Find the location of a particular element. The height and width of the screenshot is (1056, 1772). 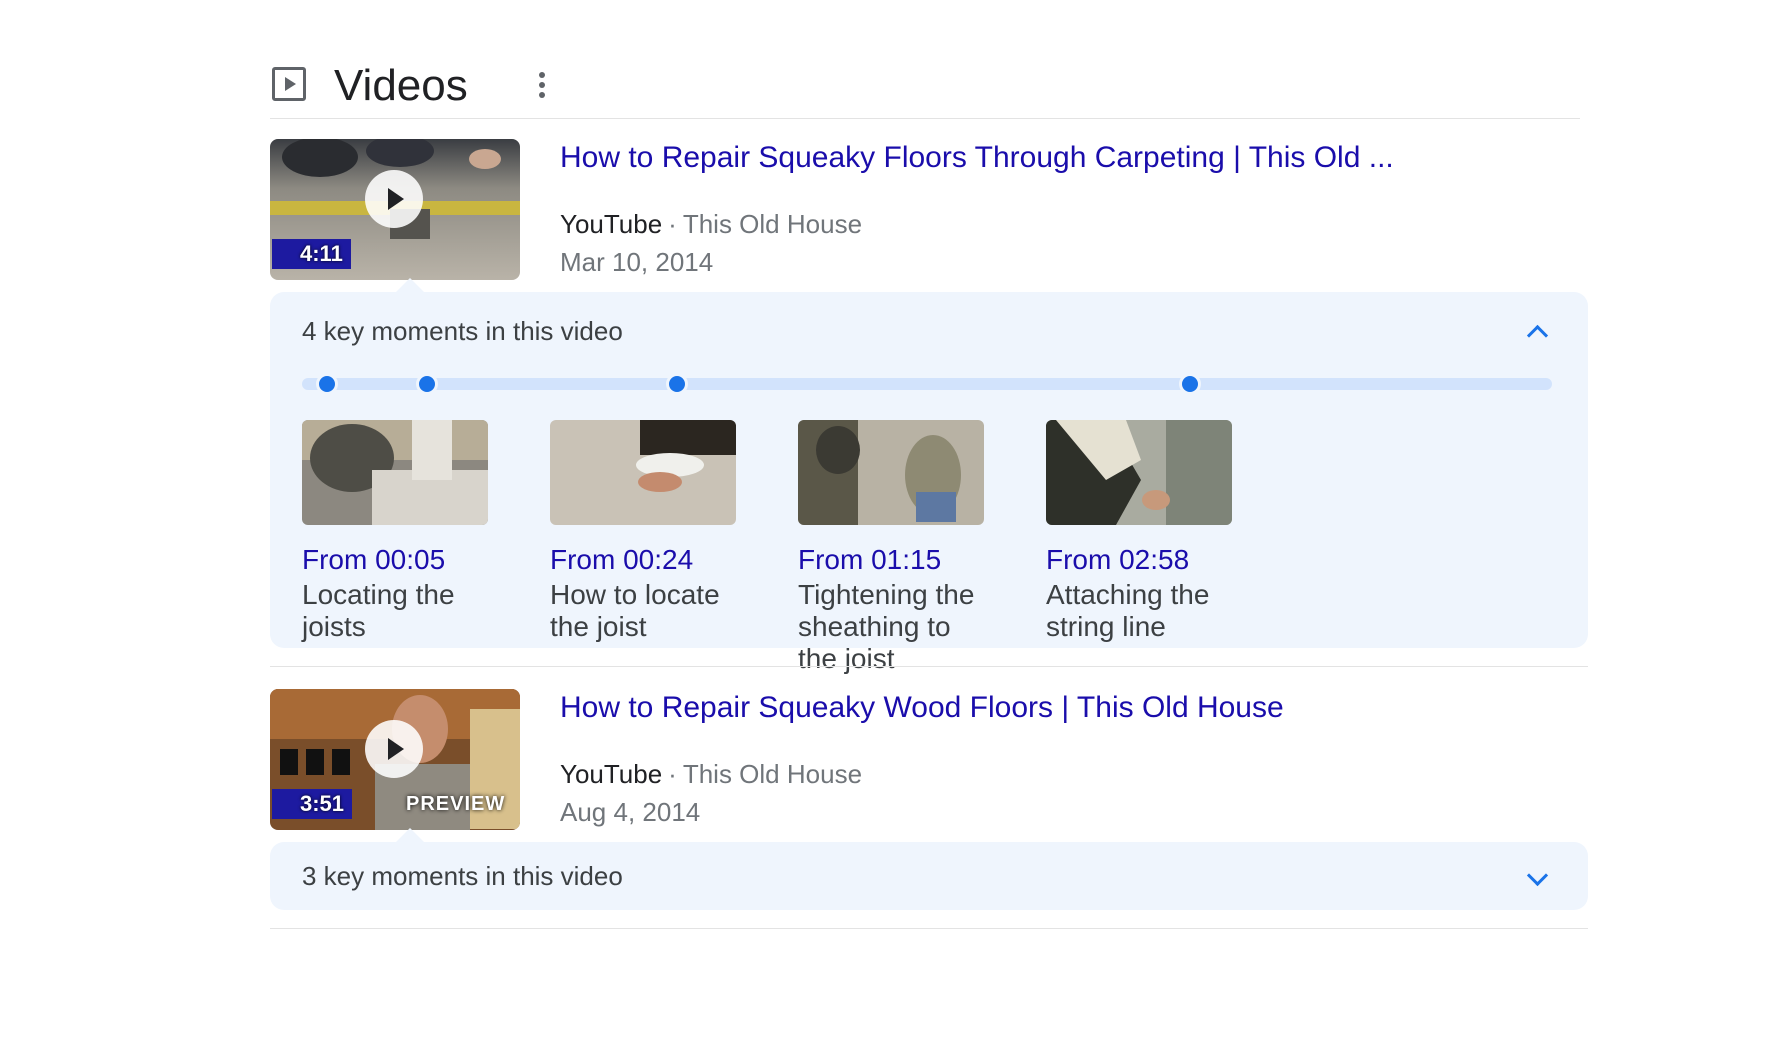

video-date: Mar 10, 2014 is located at coordinates (637, 262).